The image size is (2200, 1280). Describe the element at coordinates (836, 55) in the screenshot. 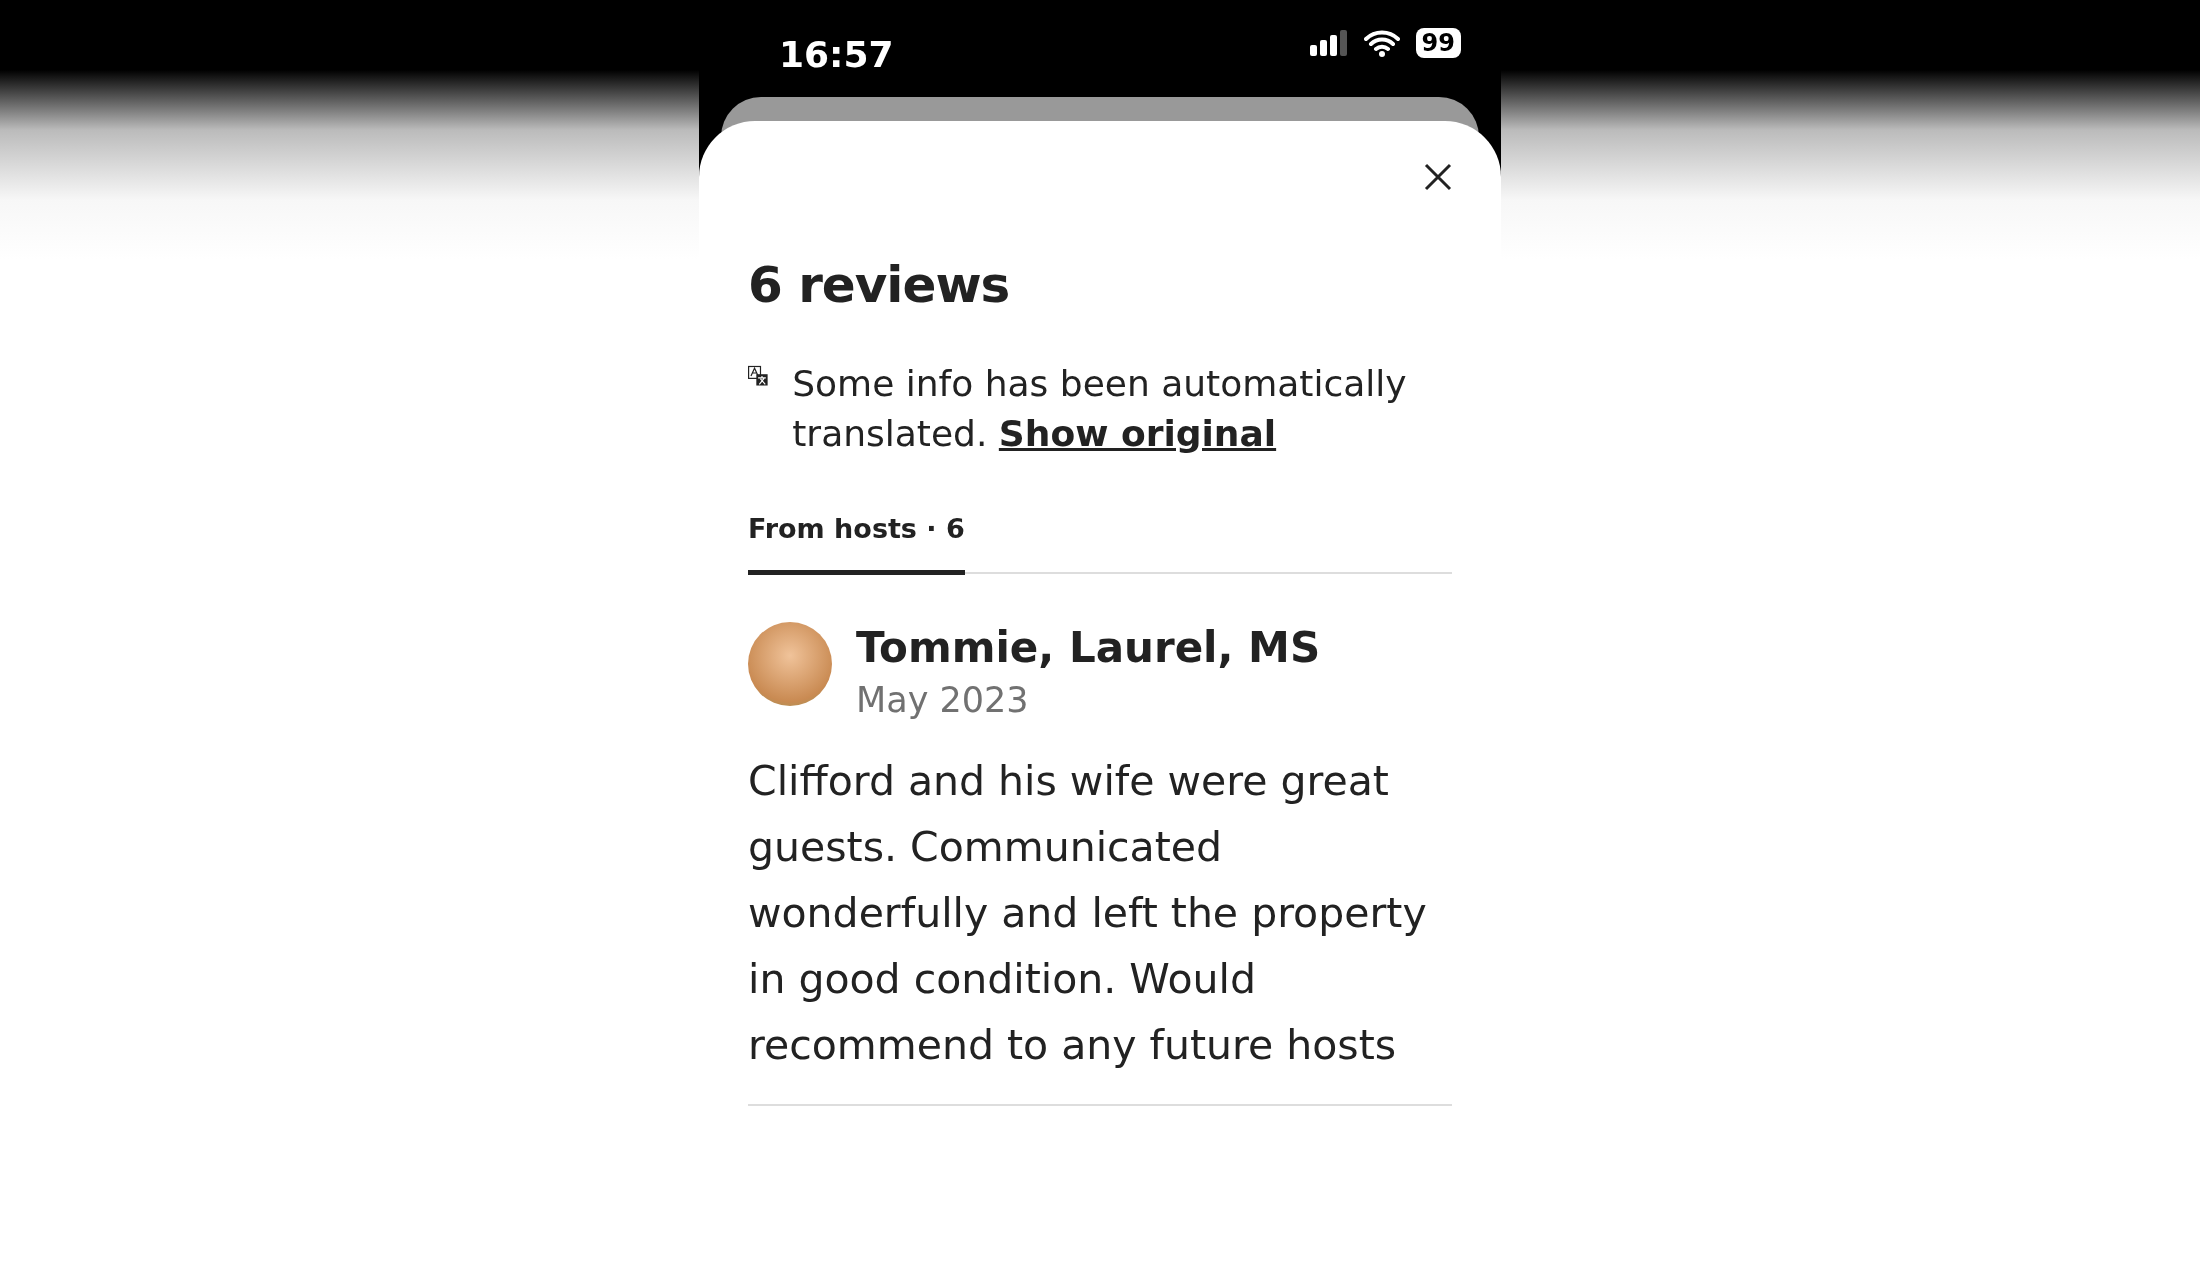

I see `status-time: 16:57` at that location.